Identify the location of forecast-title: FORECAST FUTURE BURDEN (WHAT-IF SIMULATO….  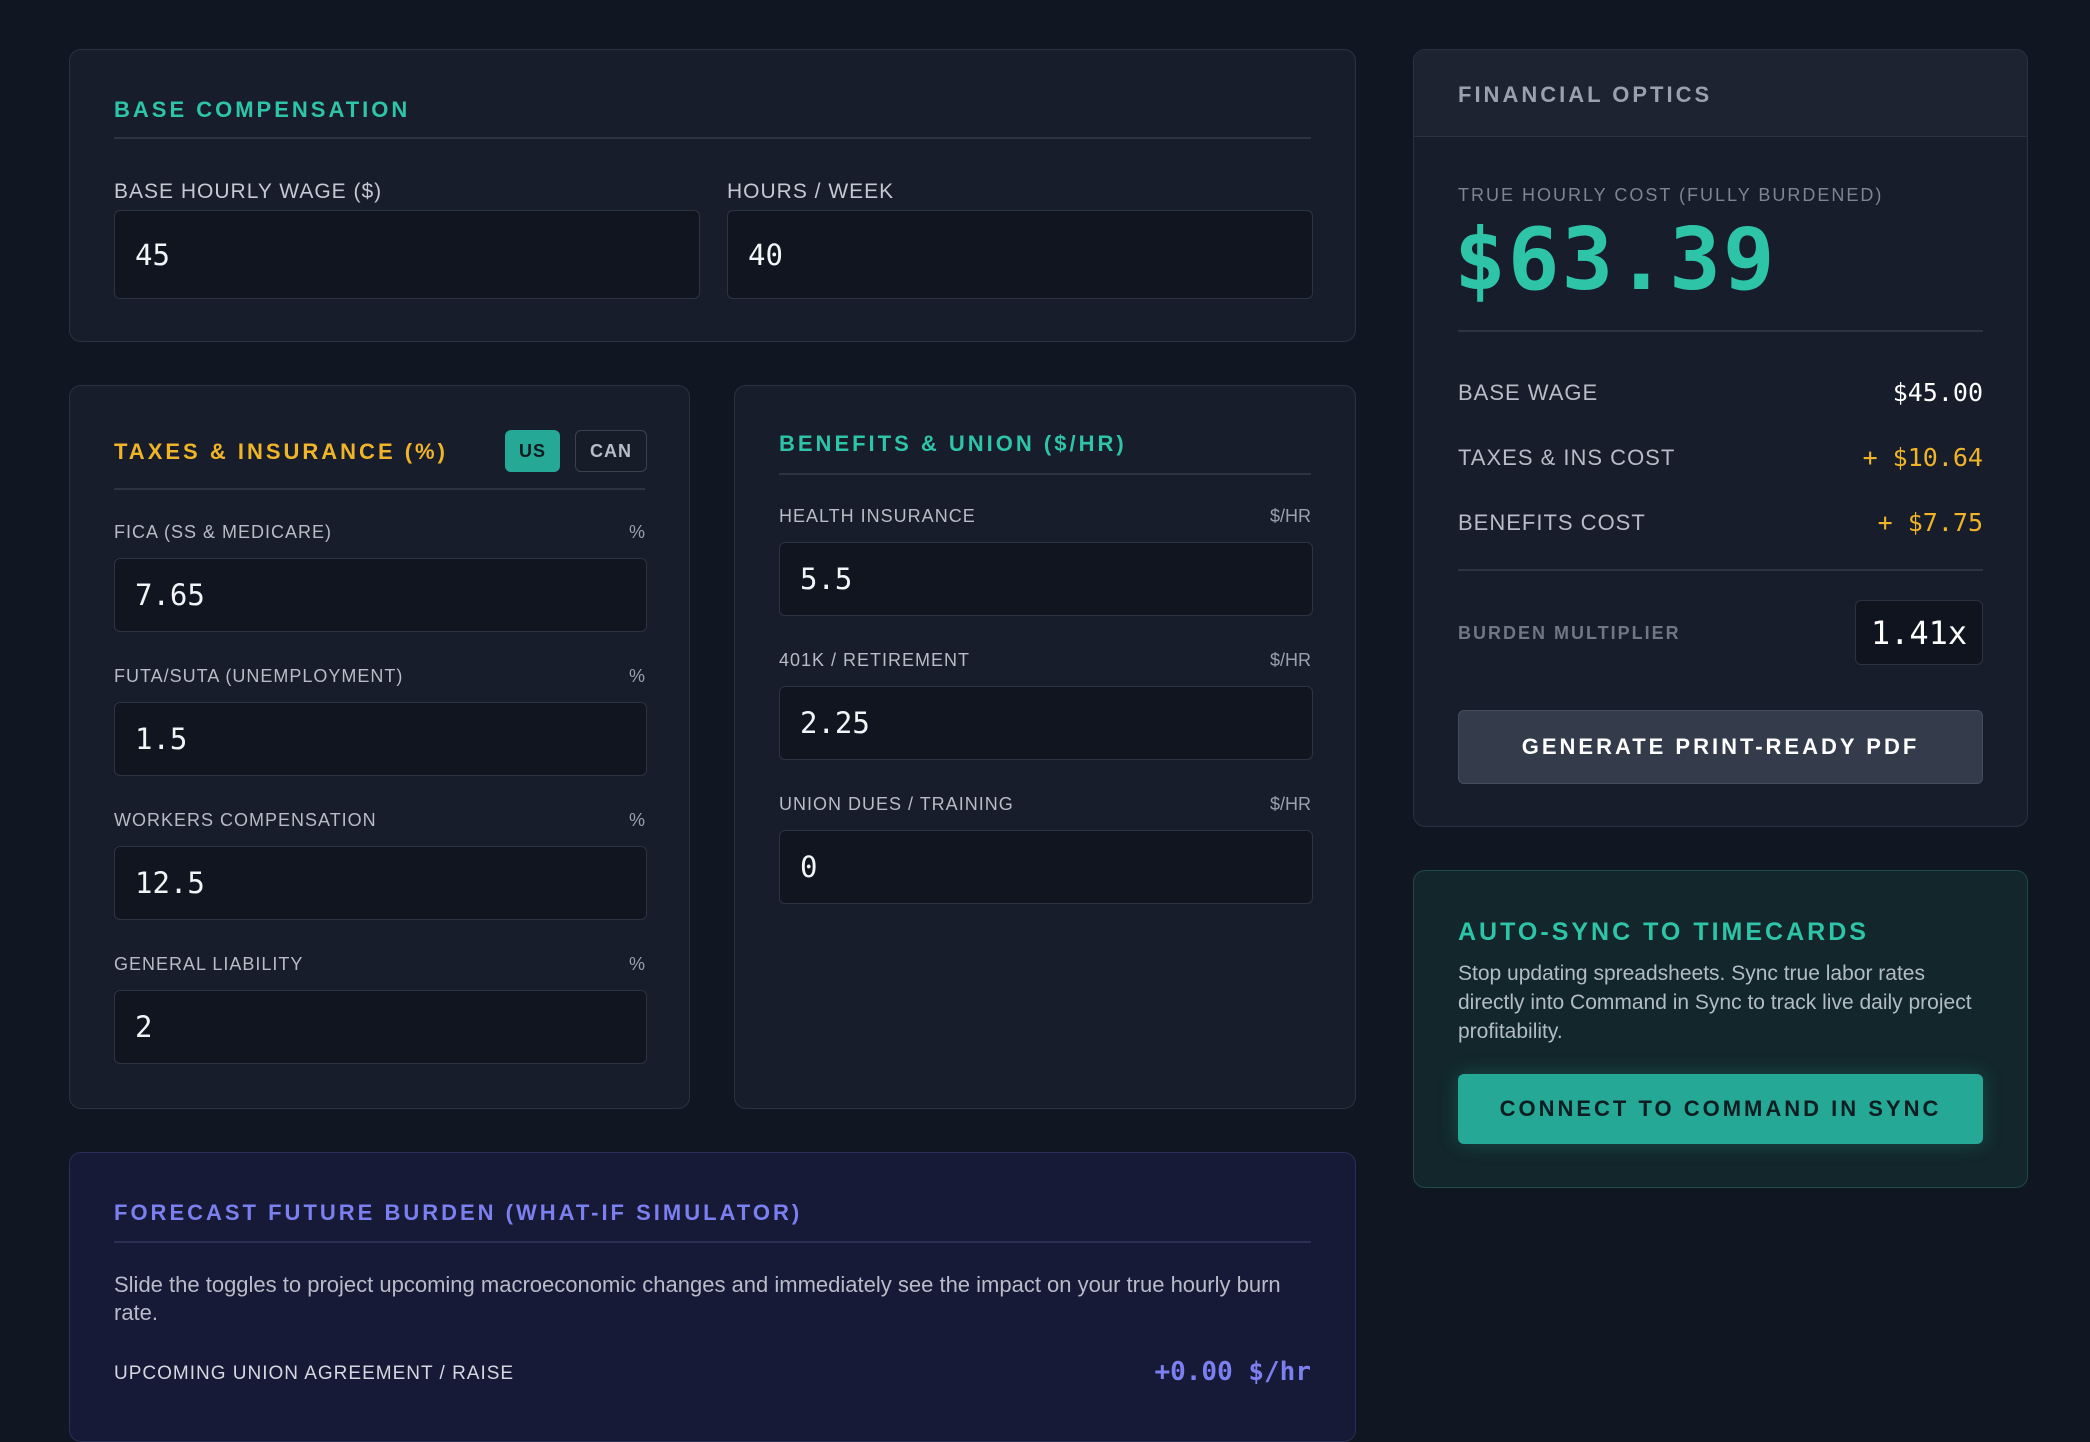
(458, 1212).